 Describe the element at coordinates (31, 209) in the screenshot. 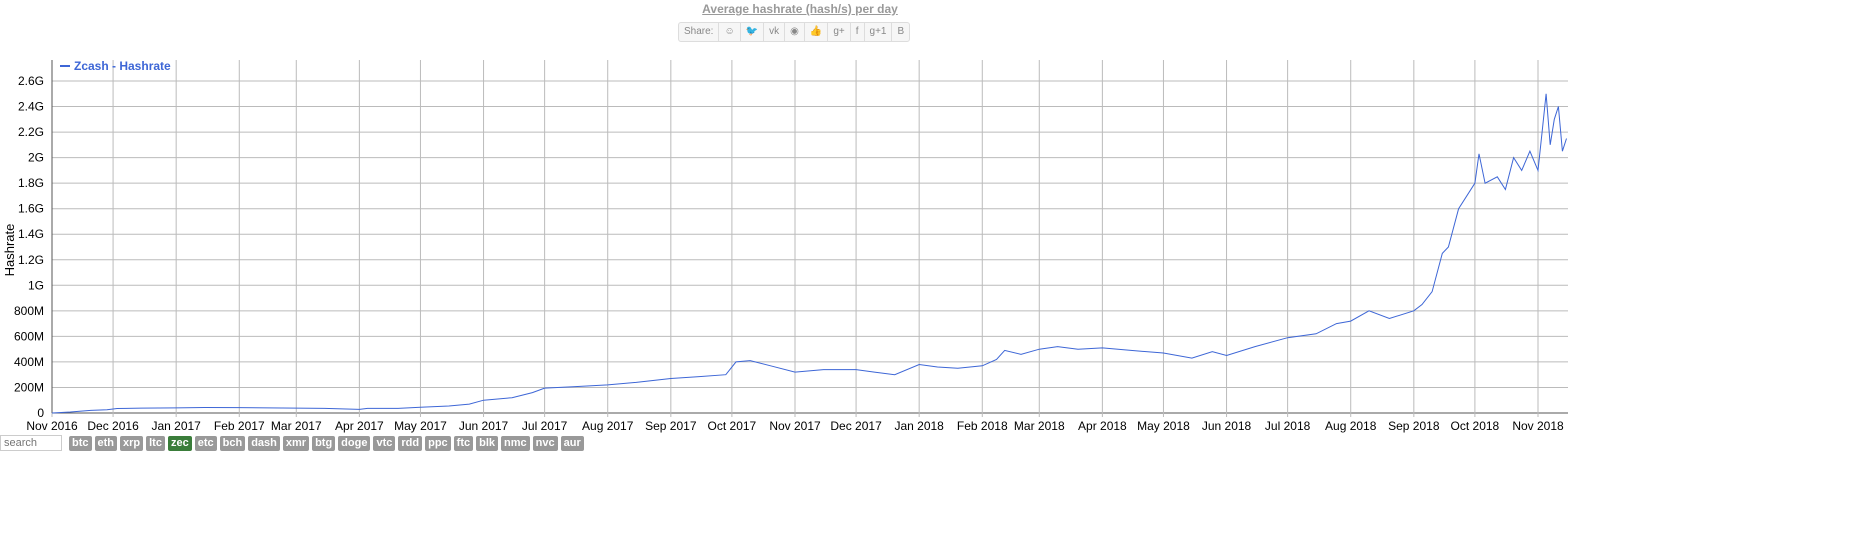

I see `y-tick-label: 1.6G` at that location.